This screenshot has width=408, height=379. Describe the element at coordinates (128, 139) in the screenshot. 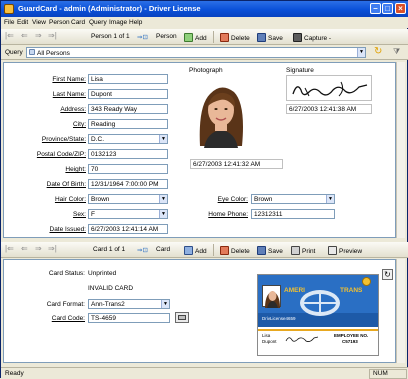

I see `province-select: D.C. ▼` at that location.